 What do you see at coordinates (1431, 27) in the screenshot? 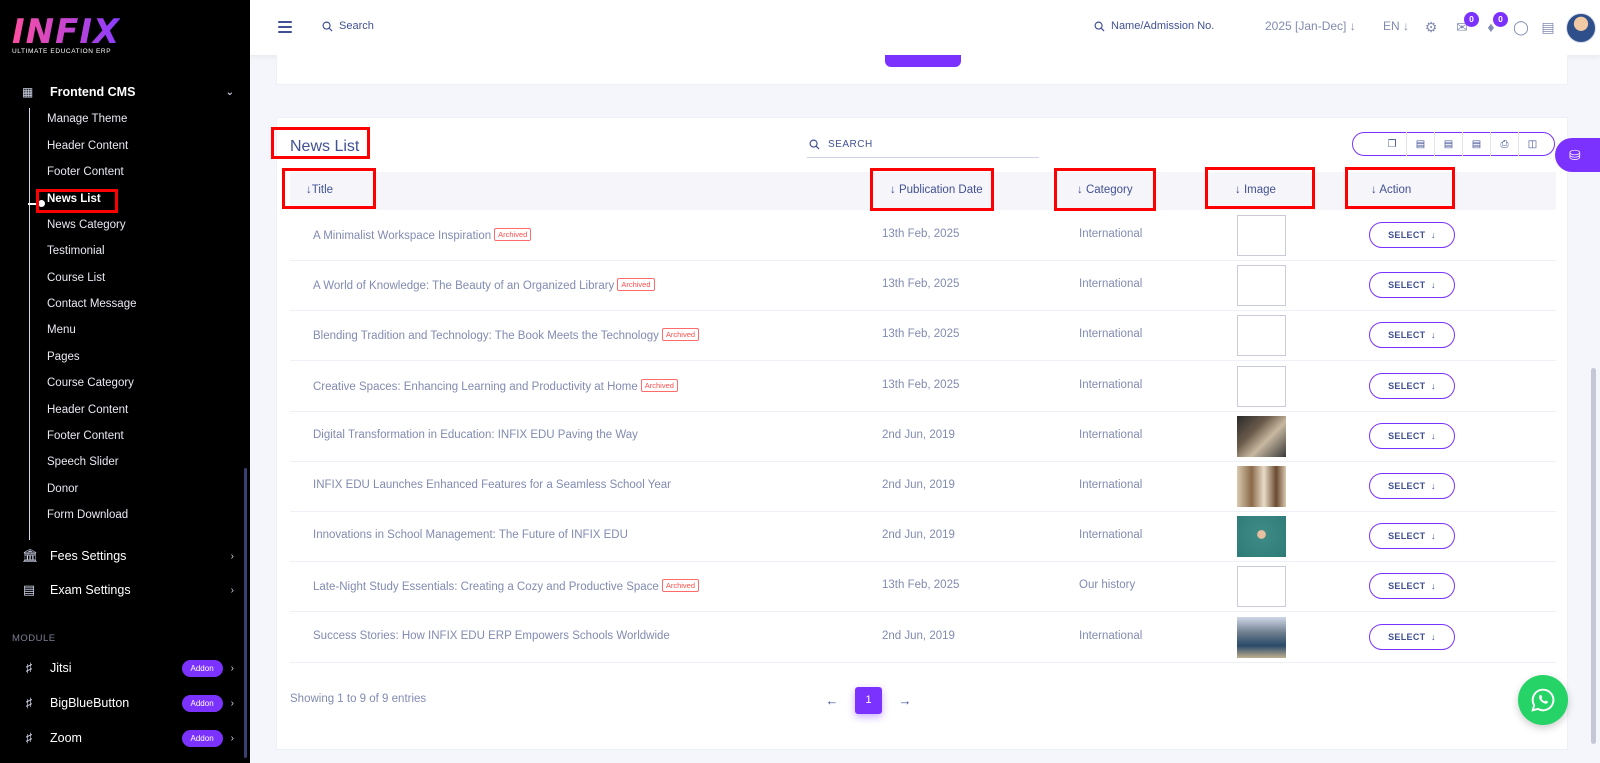
I see `robot-icon: ⚙` at bounding box center [1431, 27].